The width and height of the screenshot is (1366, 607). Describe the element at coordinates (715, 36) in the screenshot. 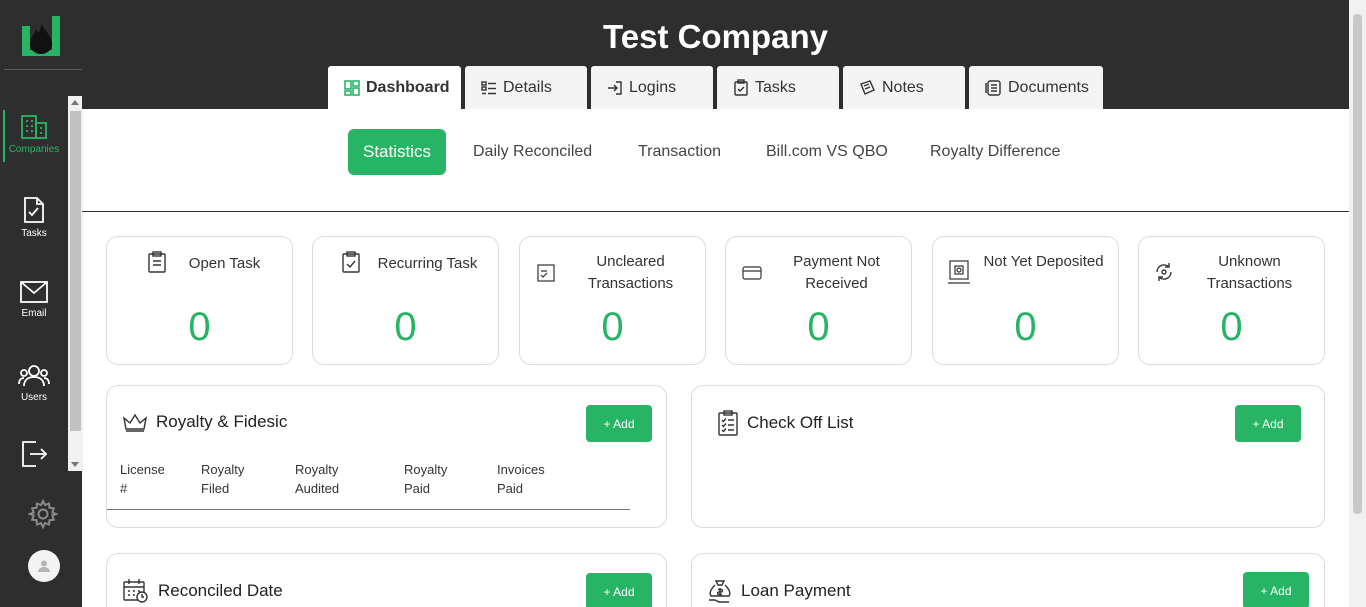

I see `page-title: Test Company` at that location.